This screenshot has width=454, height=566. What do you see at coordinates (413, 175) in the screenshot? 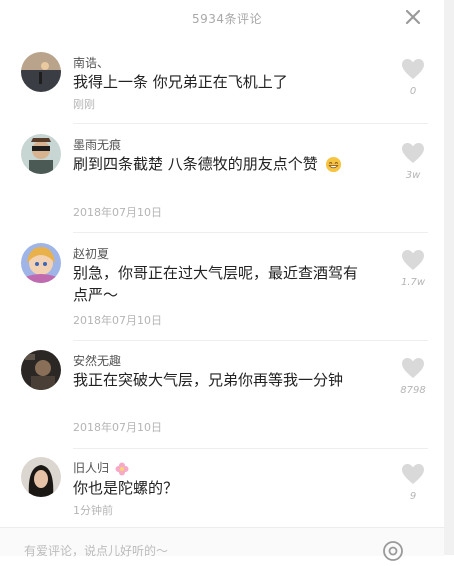
I see `like-count: 3w` at bounding box center [413, 175].